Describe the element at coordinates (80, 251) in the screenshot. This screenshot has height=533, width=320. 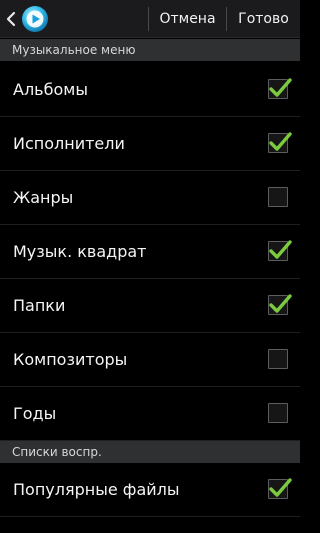
I see `list-item-label: Музык. квадрат` at that location.